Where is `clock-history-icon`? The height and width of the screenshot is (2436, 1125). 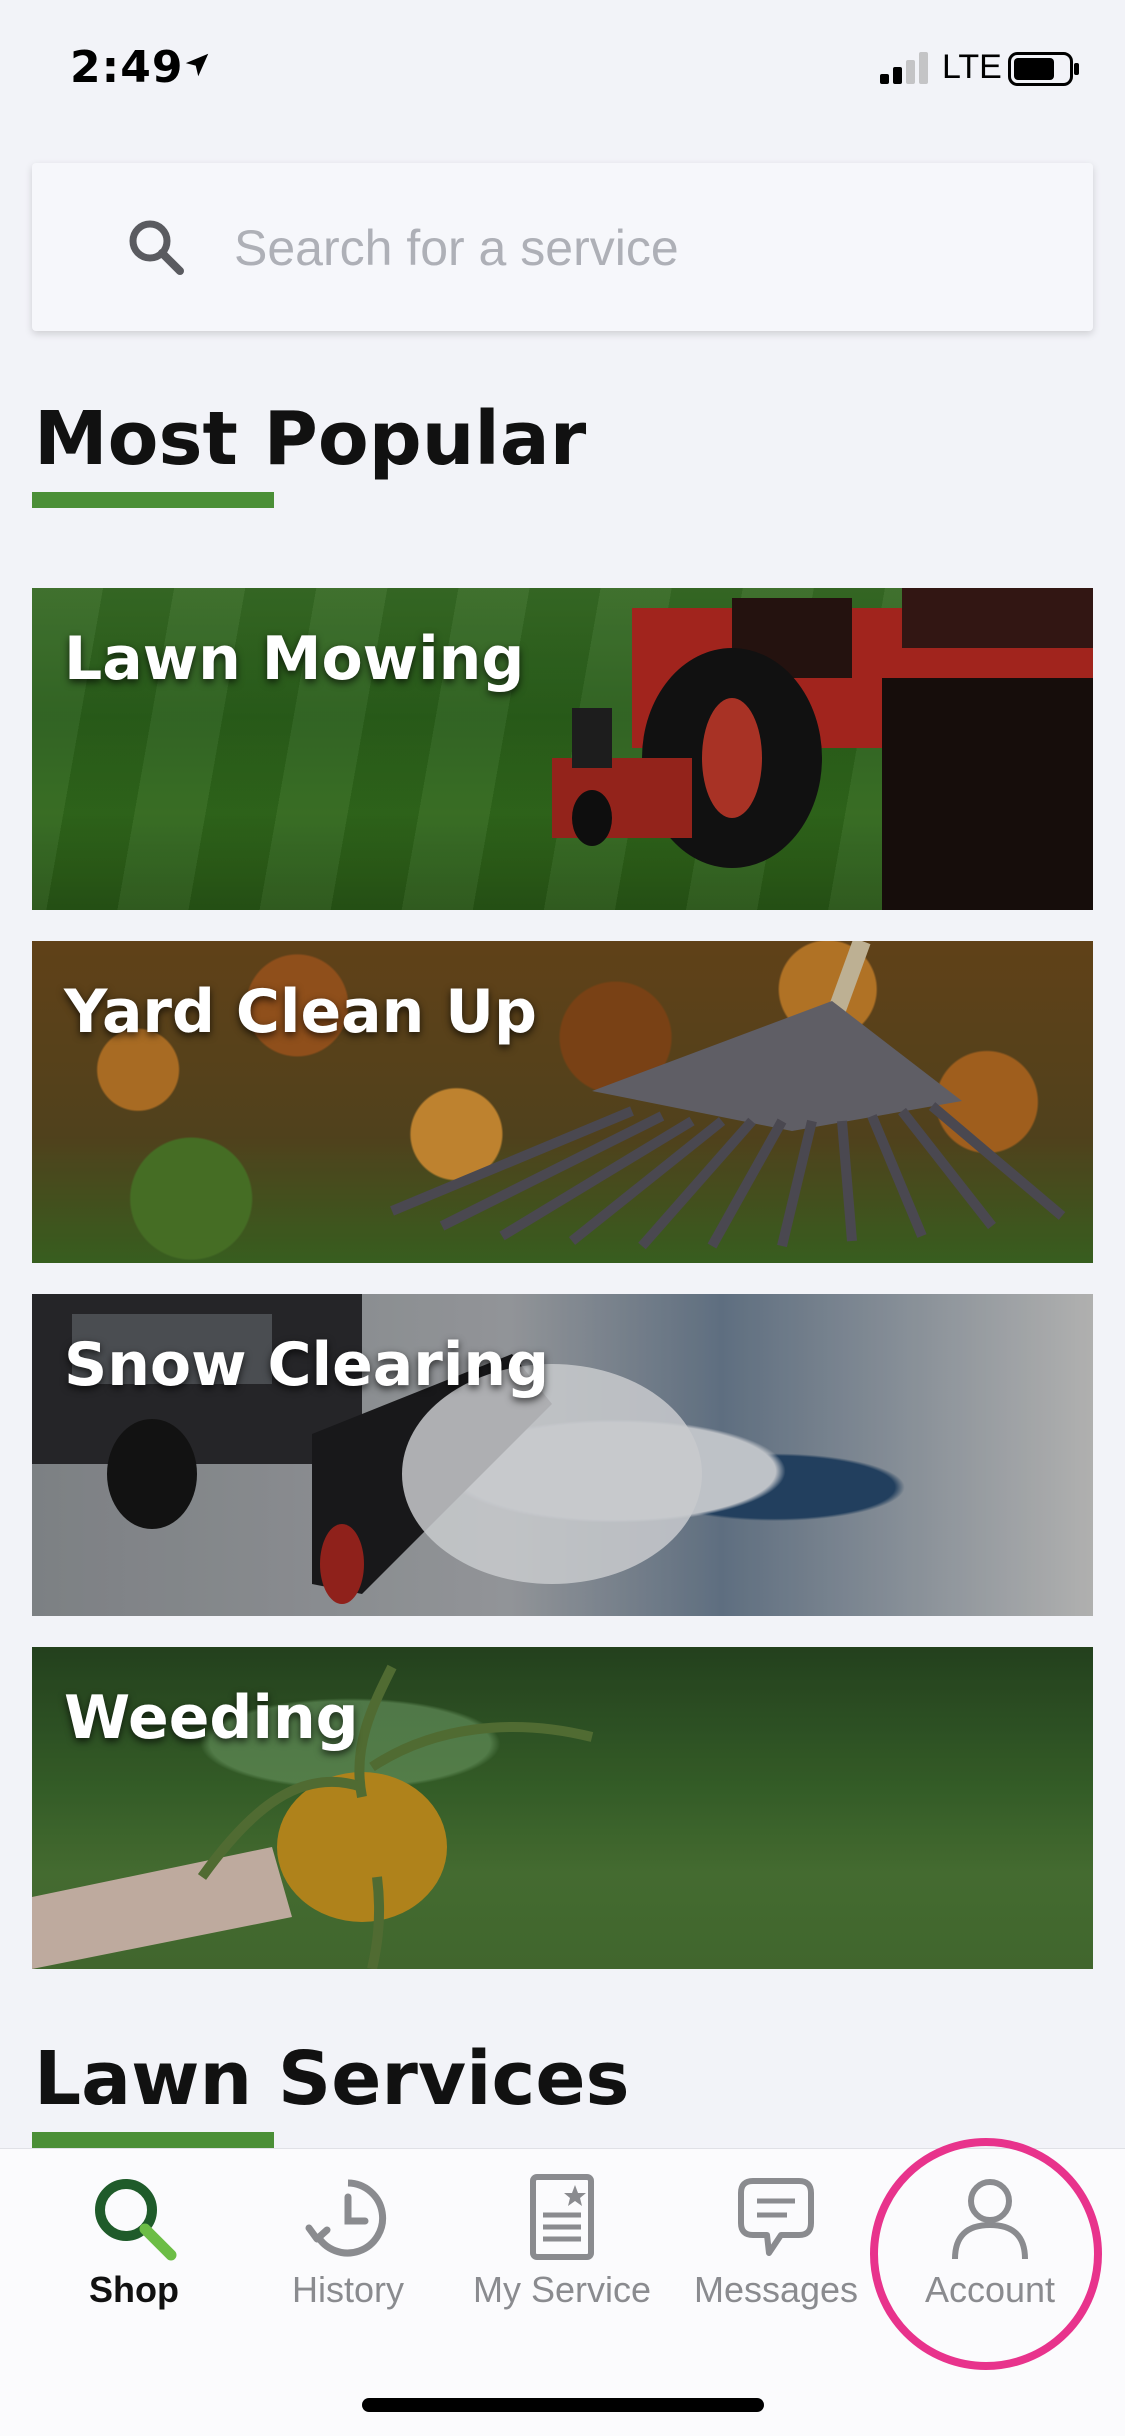 clock-history-icon is located at coordinates (346, 2218).